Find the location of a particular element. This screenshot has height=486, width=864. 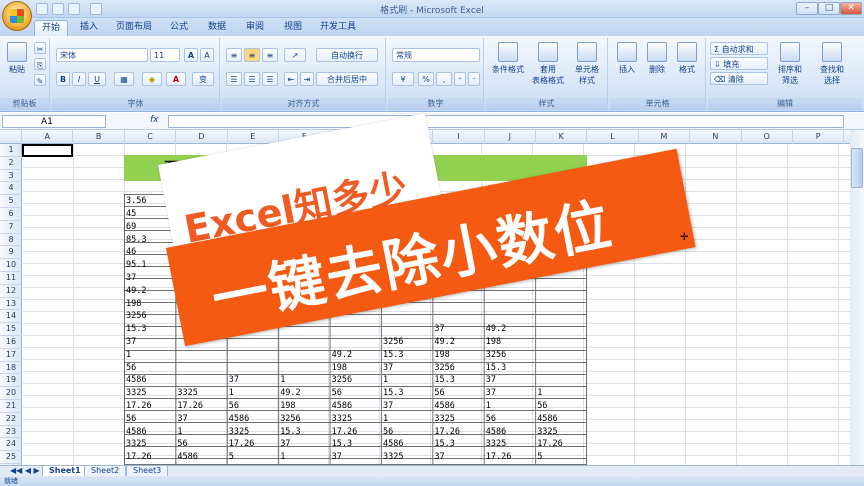

decrease-indent-icon: ⇤ is located at coordinates (291, 79).